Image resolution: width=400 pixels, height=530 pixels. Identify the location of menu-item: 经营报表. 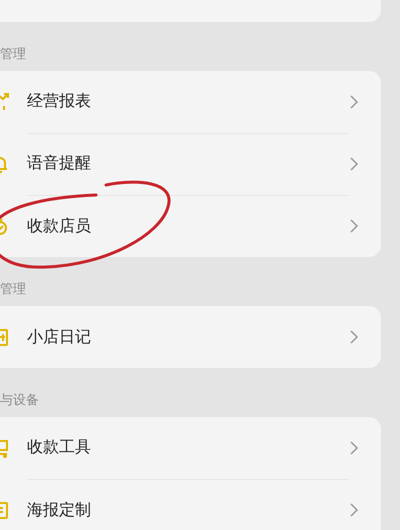
(190, 102).